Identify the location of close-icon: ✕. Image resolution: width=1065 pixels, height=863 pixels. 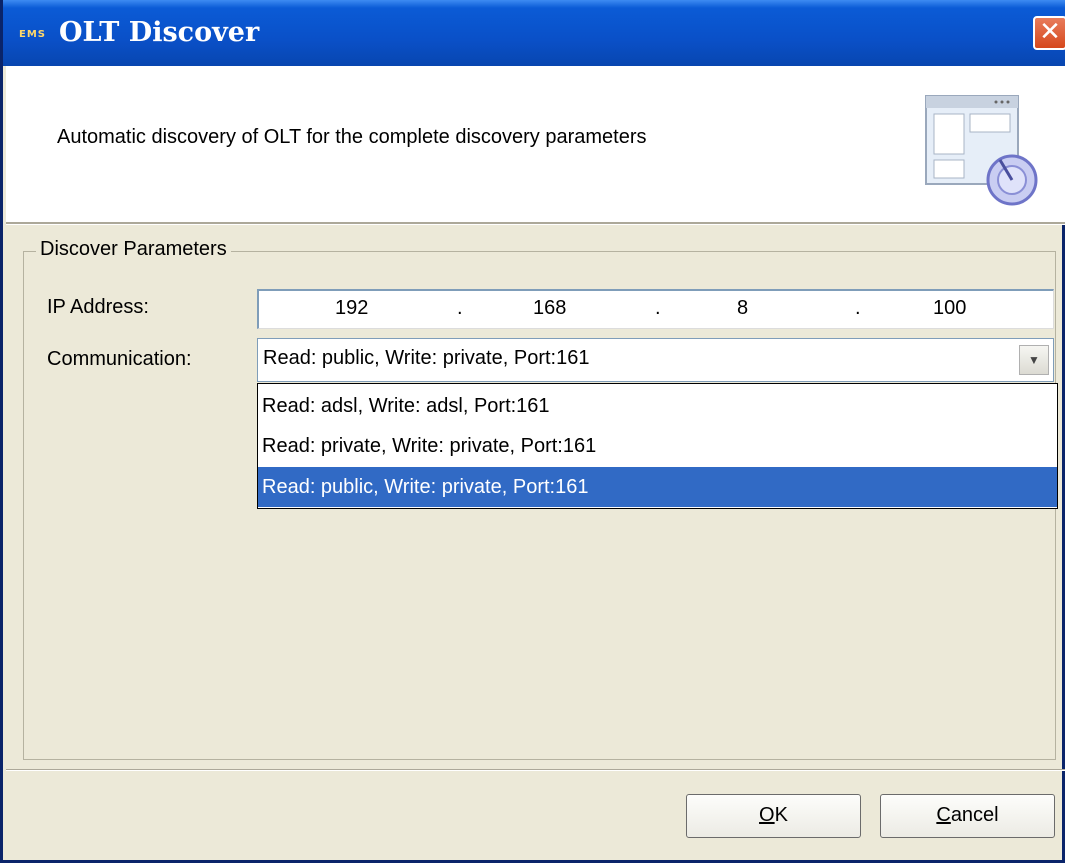
(1050, 32).